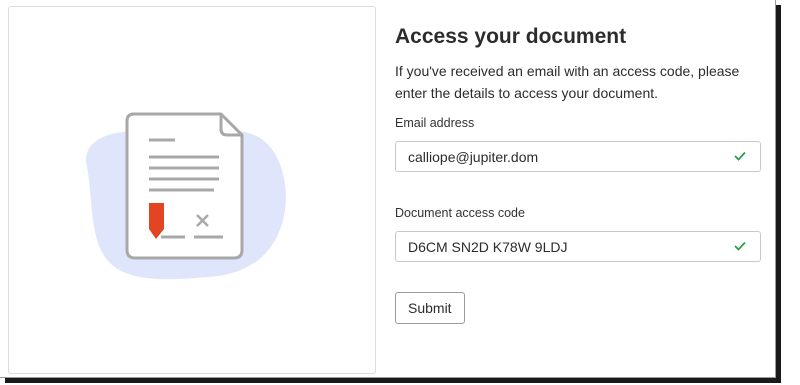 The image size is (800, 385). Describe the element at coordinates (488, 247) in the screenshot. I see `access-code-value: D6CM SN2D K78W 9LDJ` at that location.